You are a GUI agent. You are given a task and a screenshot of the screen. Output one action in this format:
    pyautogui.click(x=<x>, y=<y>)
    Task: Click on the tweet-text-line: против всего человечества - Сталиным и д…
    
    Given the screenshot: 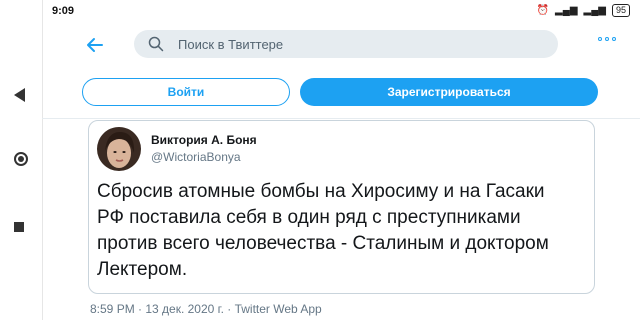 What is the action you would take?
    pyautogui.click(x=323, y=243)
    